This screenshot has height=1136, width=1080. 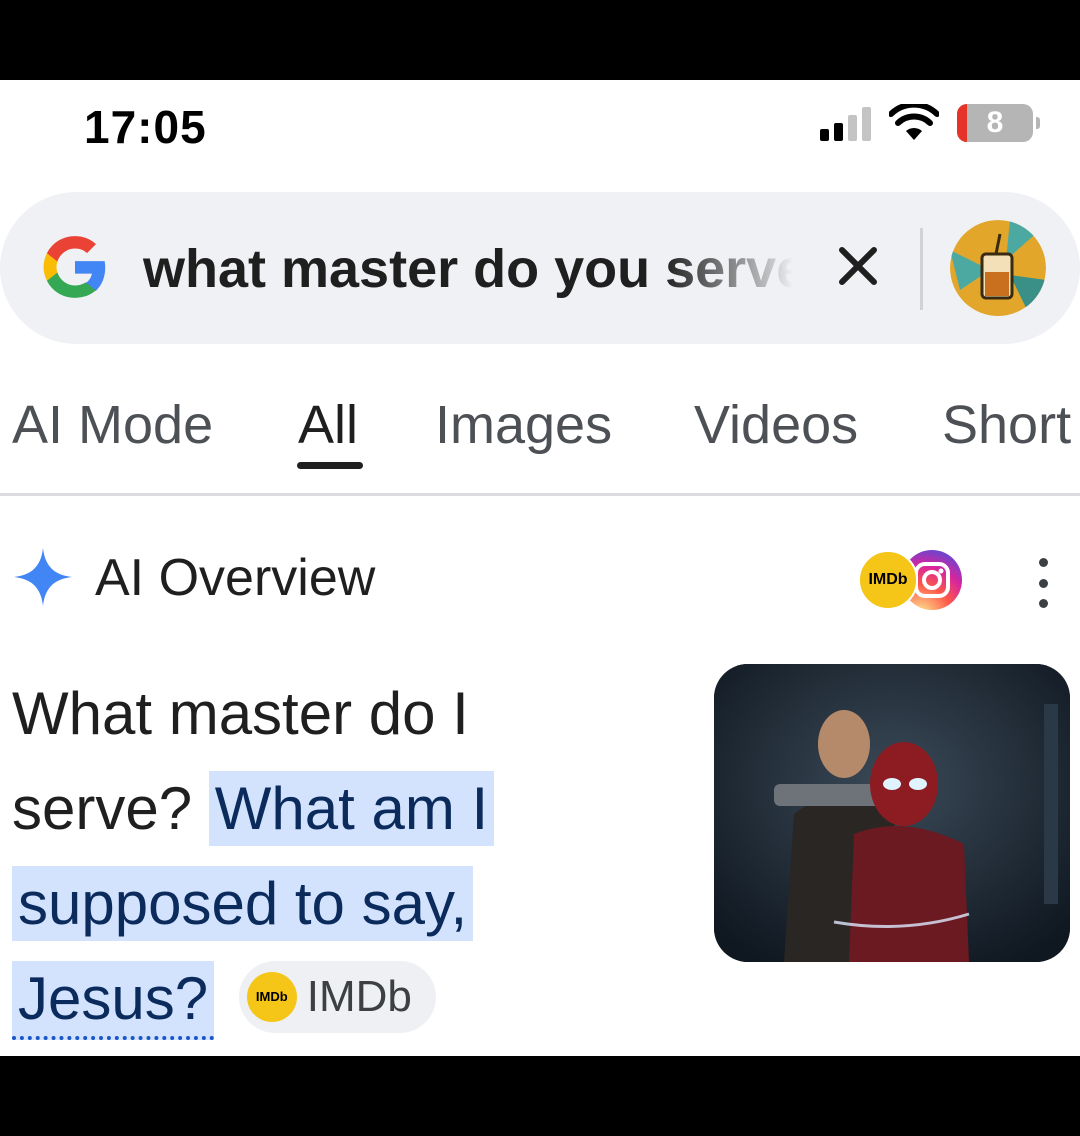 What do you see at coordinates (43, 577) in the screenshot?
I see `ai-spark-icon` at bounding box center [43, 577].